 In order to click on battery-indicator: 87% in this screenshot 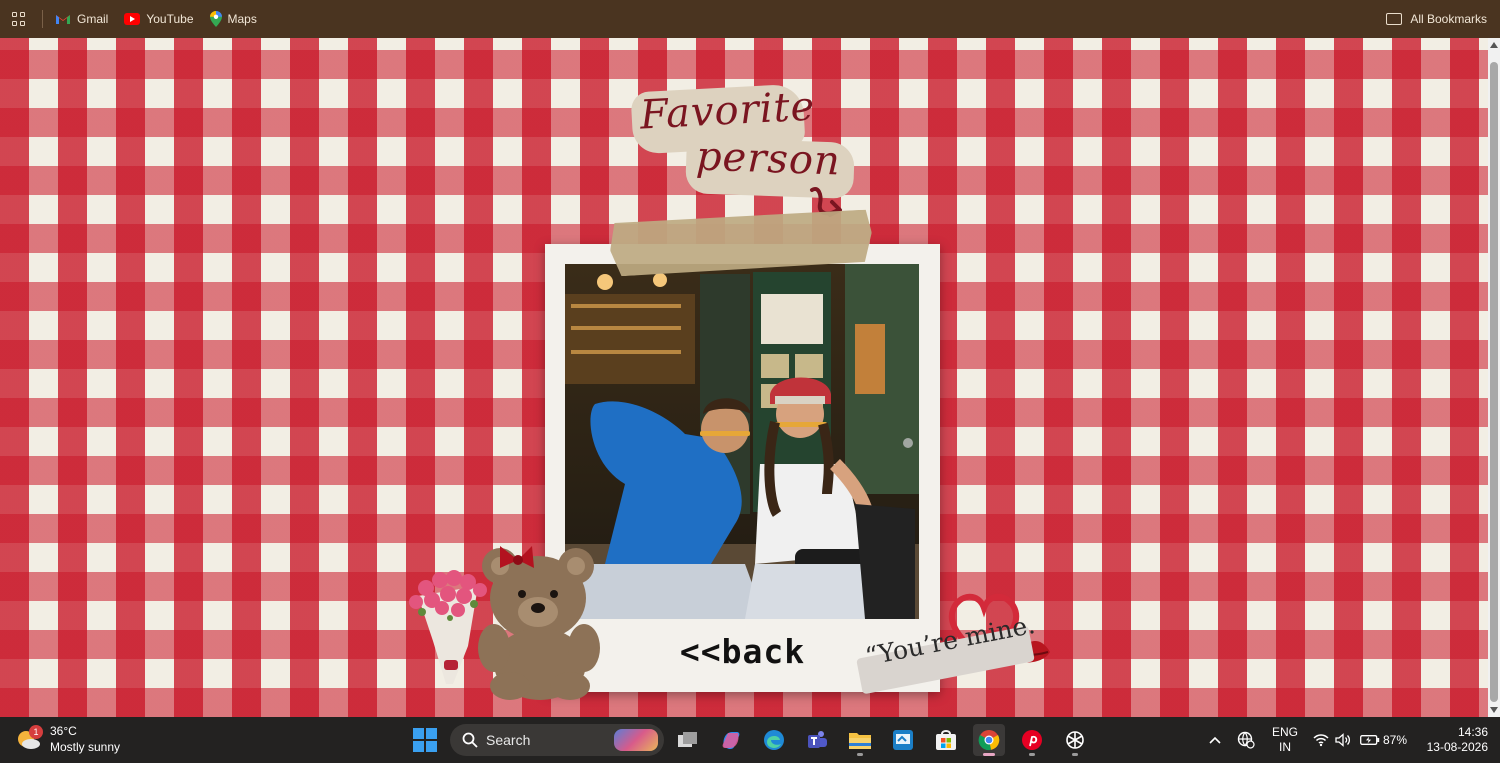, I will do `click(1384, 740)`.